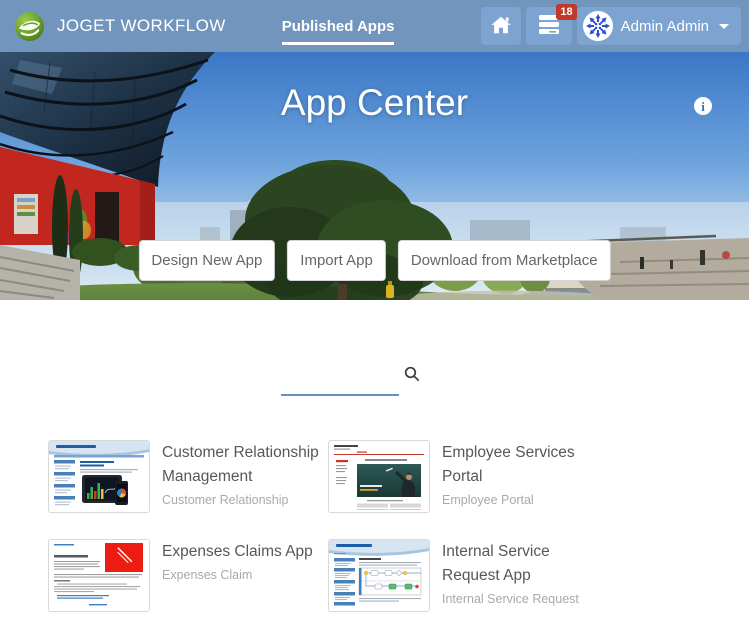 Image resolution: width=749 pixels, height=626 pixels. I want to click on brand-title: JOGET WORKFLOW, so click(141, 25).